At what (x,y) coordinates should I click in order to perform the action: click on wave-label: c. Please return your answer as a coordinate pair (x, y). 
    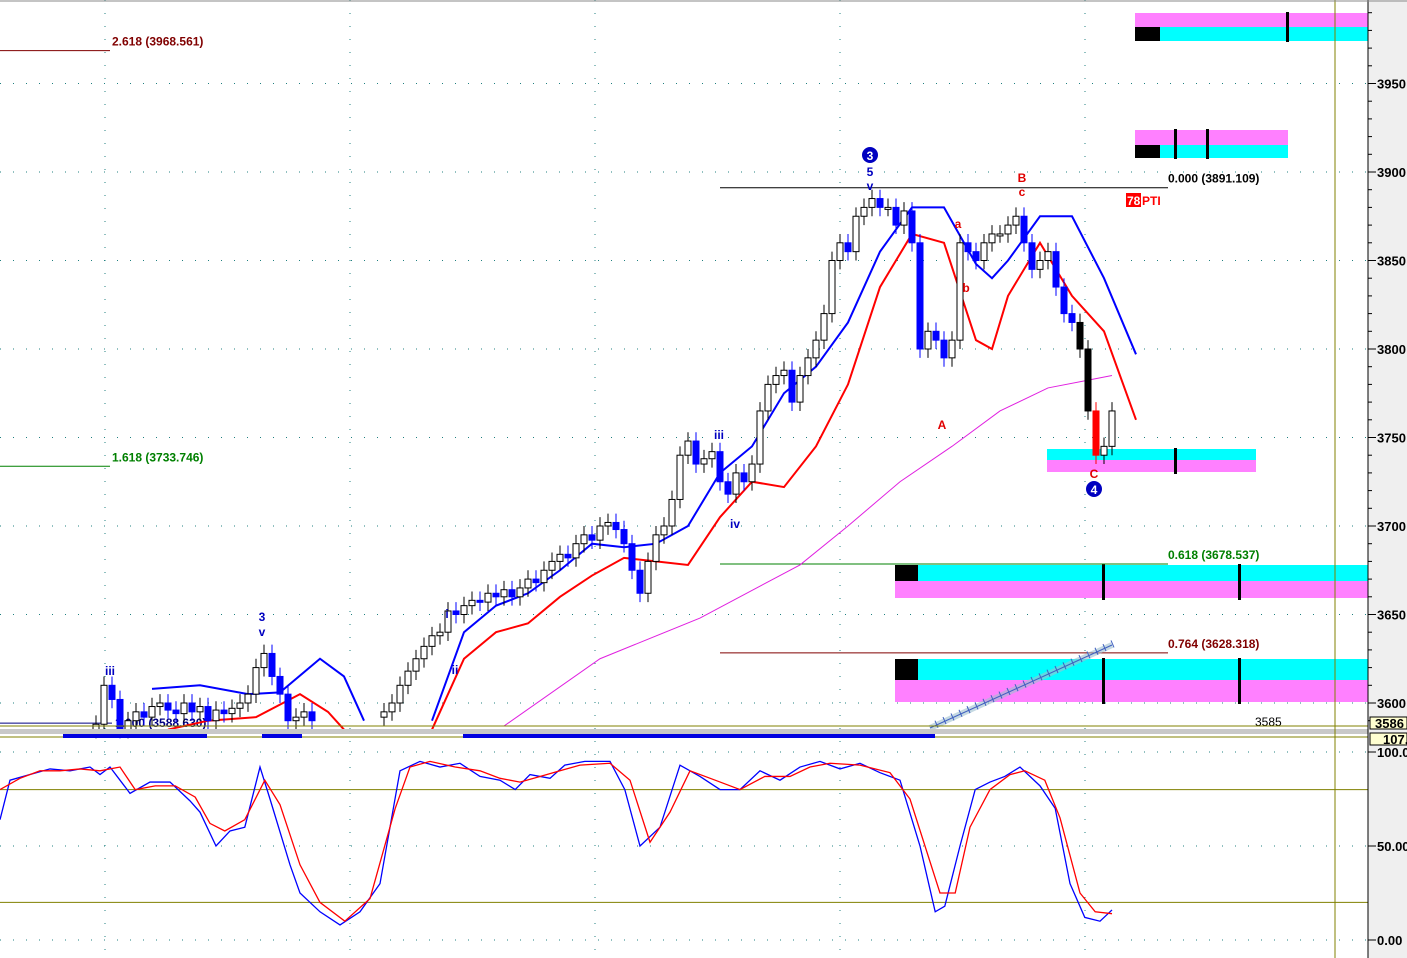
    Looking at the image, I should click on (1022, 192).